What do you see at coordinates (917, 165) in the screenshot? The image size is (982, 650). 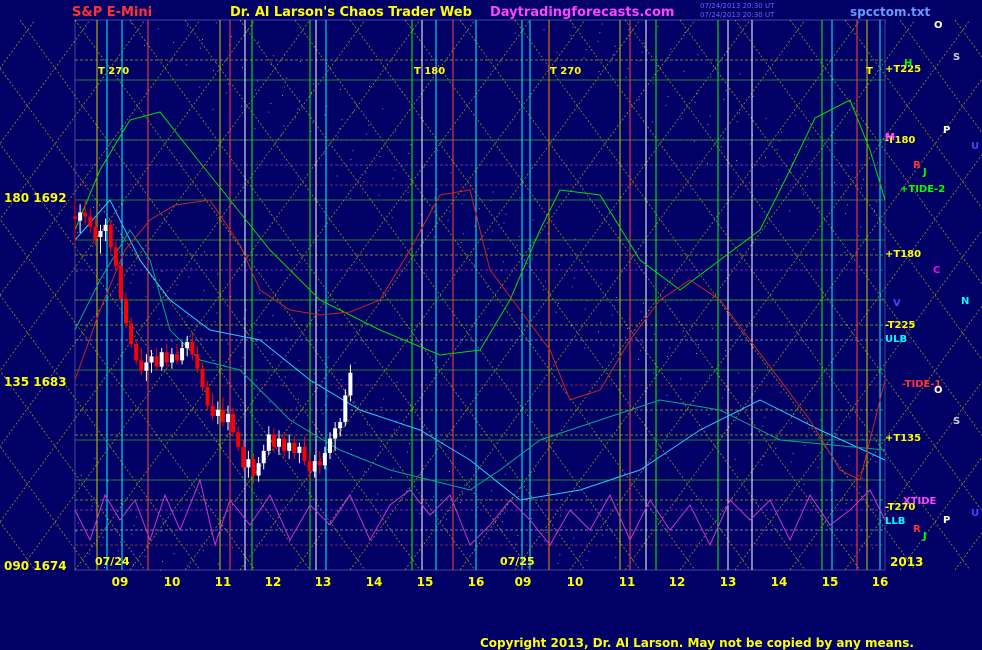 I see `planet-label: R` at bounding box center [917, 165].